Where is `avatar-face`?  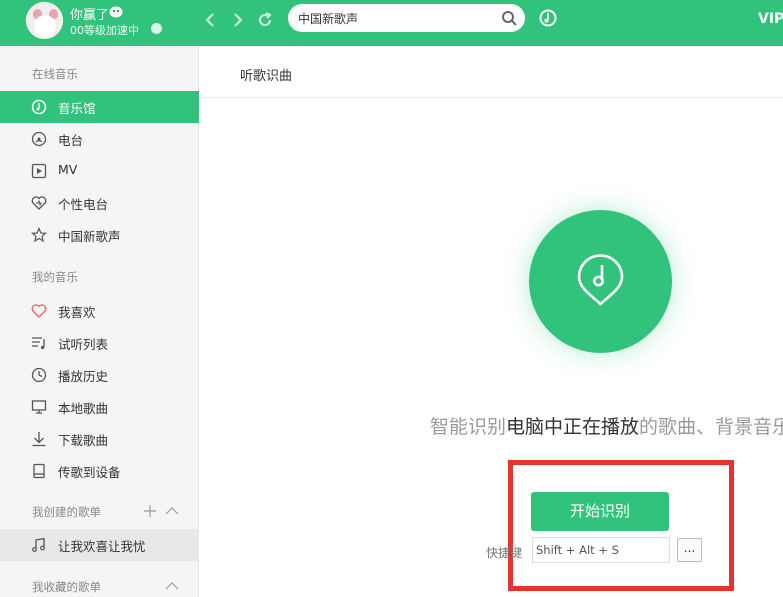
avatar-face is located at coordinates (45, 26).